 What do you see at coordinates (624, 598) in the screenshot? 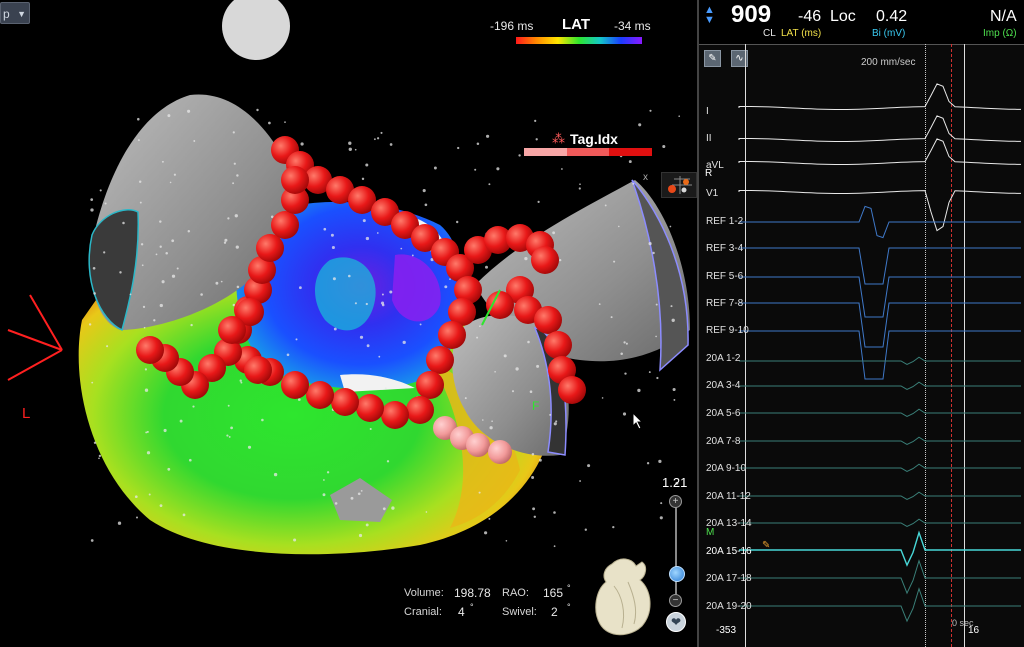
I see `heart-orientation-icon` at bounding box center [624, 598].